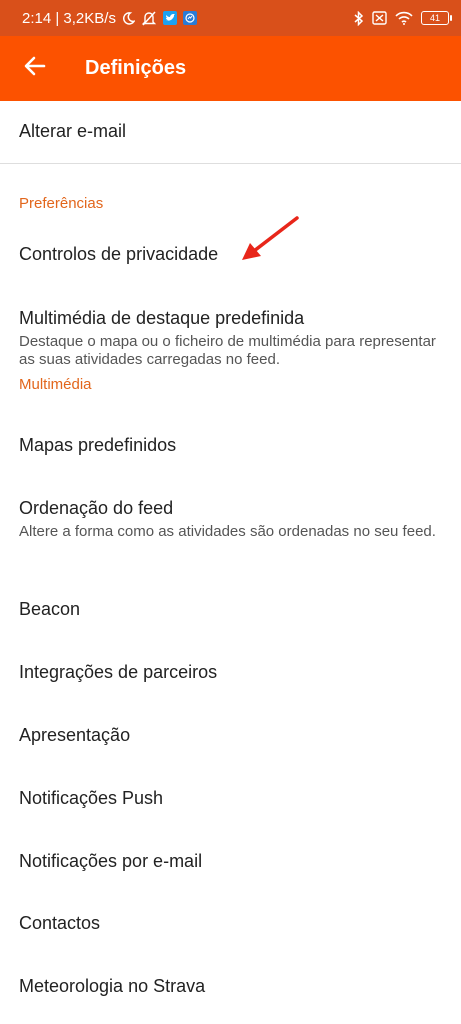 Image resolution: width=461 pixels, height=1024 pixels. What do you see at coordinates (61, 203) in the screenshot?
I see `section-preferences: Preferências` at bounding box center [61, 203].